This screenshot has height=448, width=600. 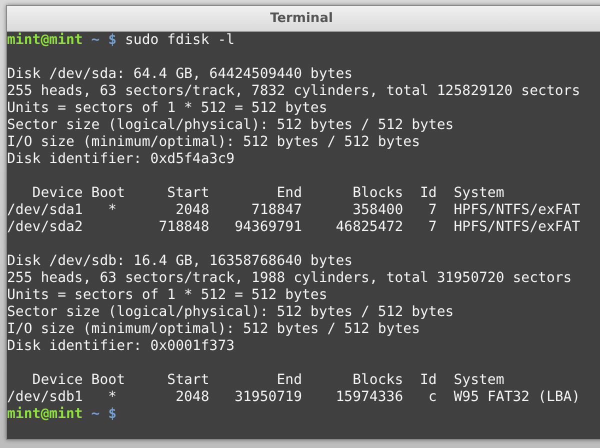 I want to click on output-line: /dev/sdb1 * 2048 31950719 15974336 c W95 FAT32 (LBA), so click(x=293, y=397).